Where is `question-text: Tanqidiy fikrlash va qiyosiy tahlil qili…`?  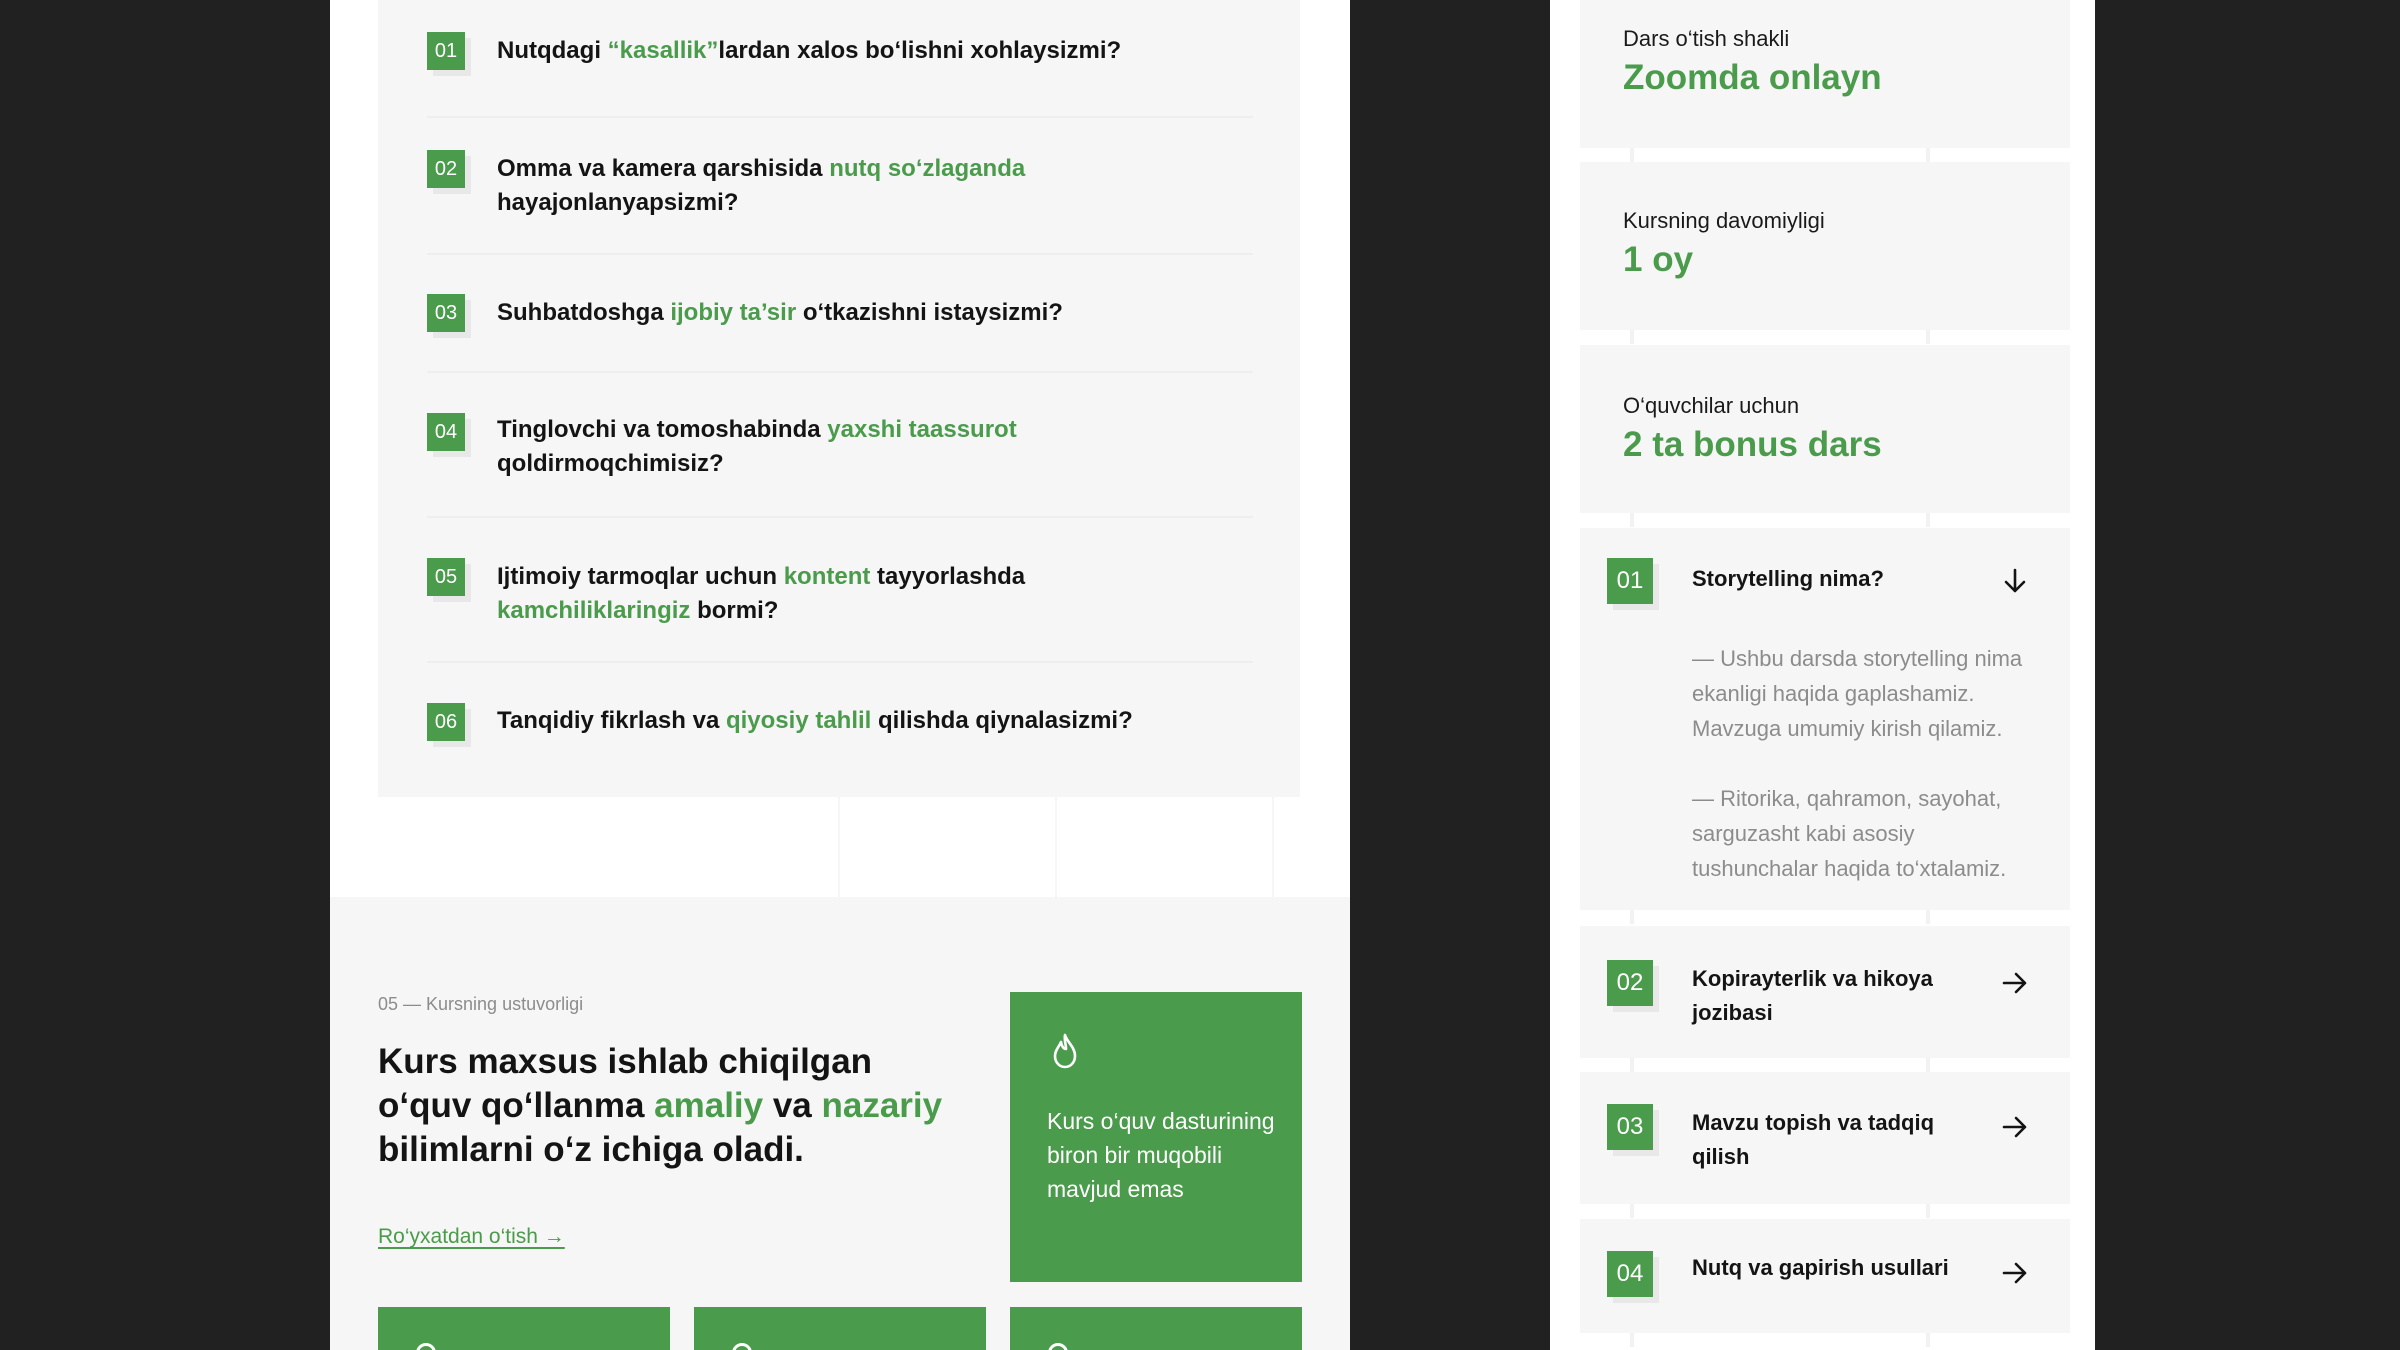 question-text: Tanqidiy fikrlash va qiyosiy tahlil qili… is located at coordinates (815, 720).